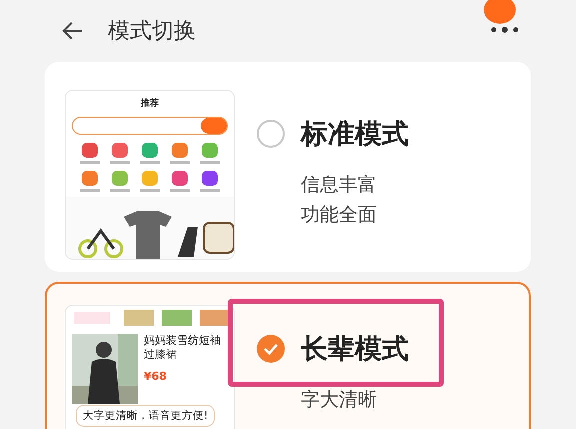  I want to click on tip-bubble: 大字更清晰，语音更方便!, so click(146, 416).